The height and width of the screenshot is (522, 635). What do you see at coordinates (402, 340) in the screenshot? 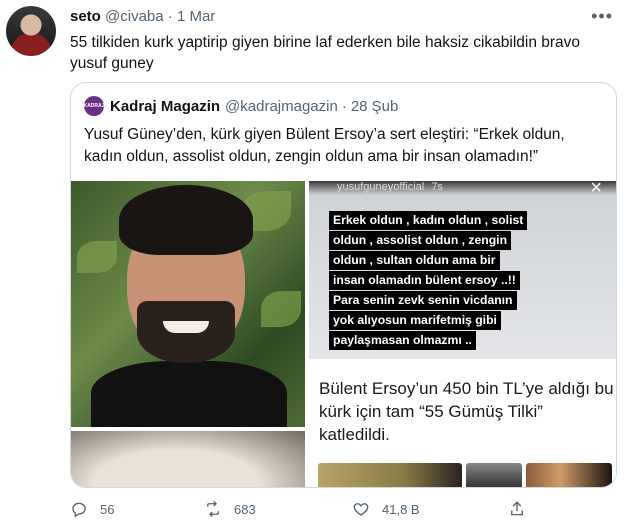
I see `story-line: paylaşmasan olmazmı ..` at bounding box center [402, 340].